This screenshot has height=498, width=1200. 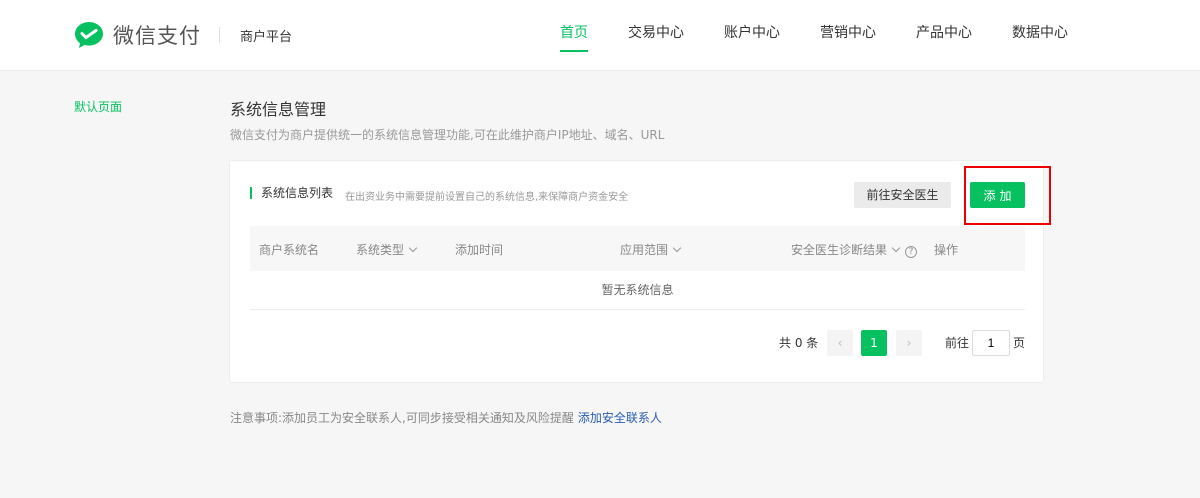 I want to click on goto-label: 前往, so click(x=957, y=343).